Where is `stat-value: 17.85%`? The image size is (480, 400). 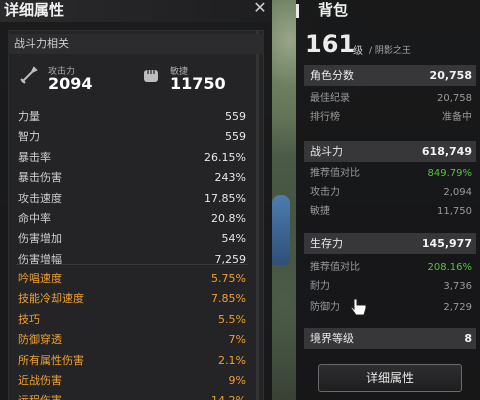 stat-value: 17.85% is located at coordinates (225, 198).